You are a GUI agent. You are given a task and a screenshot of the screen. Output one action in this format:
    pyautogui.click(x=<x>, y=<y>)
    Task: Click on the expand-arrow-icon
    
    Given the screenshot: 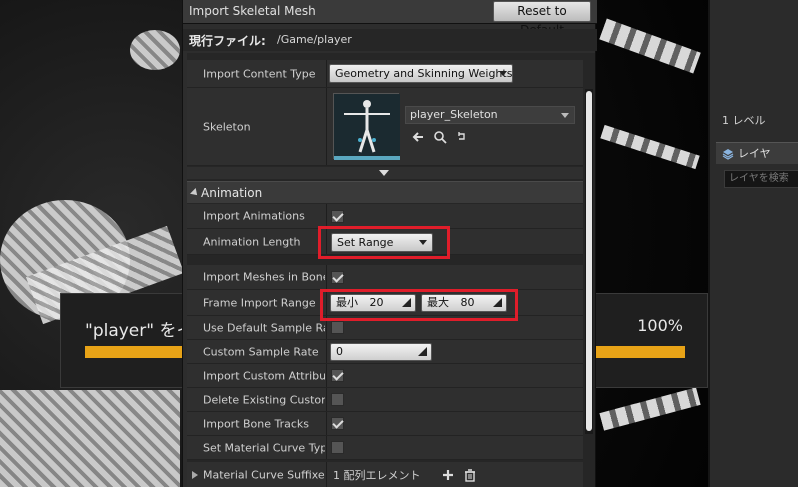 What is the action you would take?
    pyautogui.click(x=384, y=173)
    